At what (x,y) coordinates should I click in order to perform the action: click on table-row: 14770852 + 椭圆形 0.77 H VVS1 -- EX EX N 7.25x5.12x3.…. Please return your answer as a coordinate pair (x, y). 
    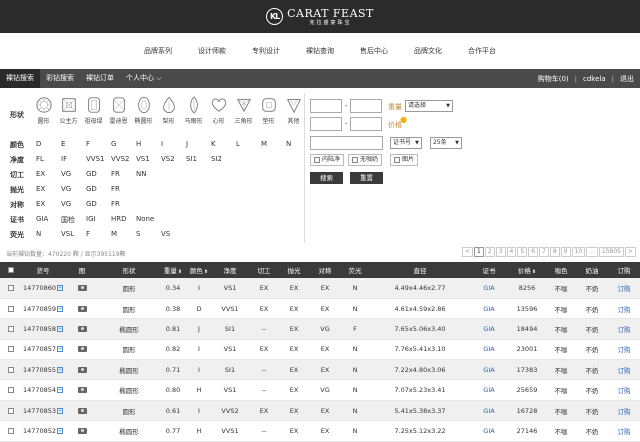
    Looking at the image, I should click on (320, 431).